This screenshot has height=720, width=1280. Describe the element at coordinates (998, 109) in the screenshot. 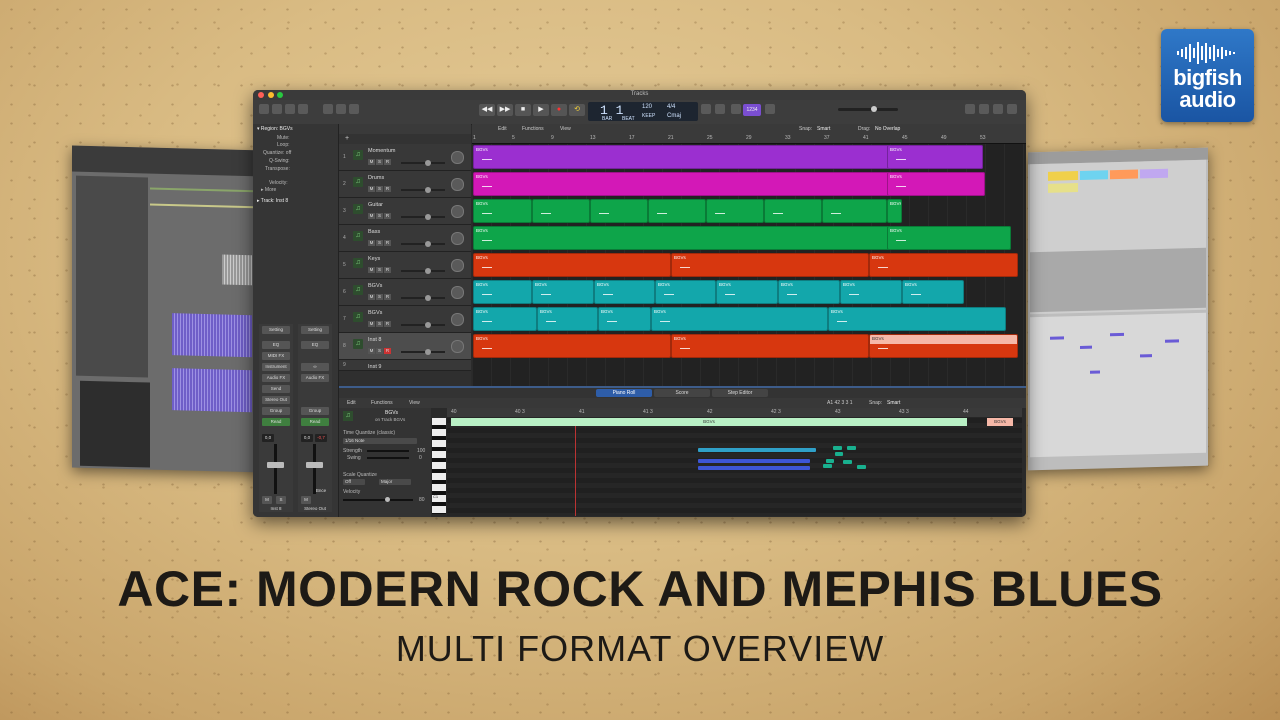

I see `loop-browser-button` at that location.